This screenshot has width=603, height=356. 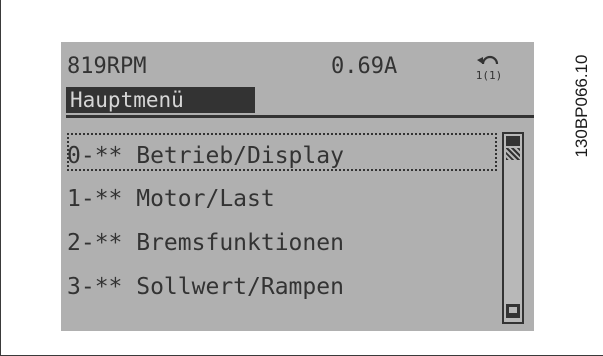 I want to click on scrollbar, so click(x=513, y=228).